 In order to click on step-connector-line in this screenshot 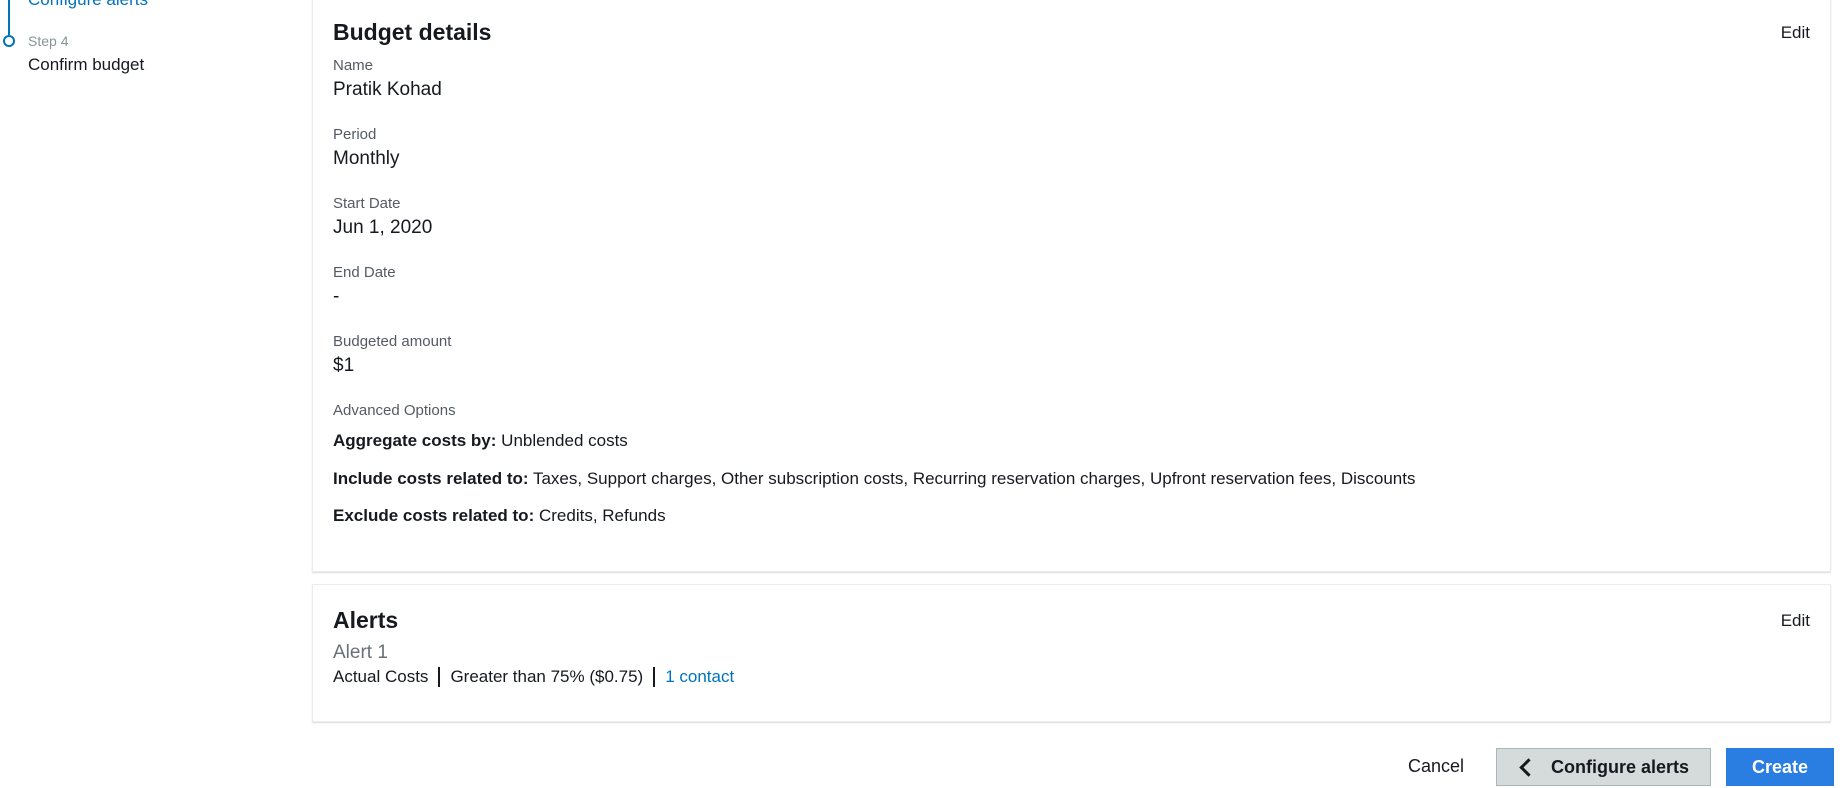, I will do `click(9, 17)`.